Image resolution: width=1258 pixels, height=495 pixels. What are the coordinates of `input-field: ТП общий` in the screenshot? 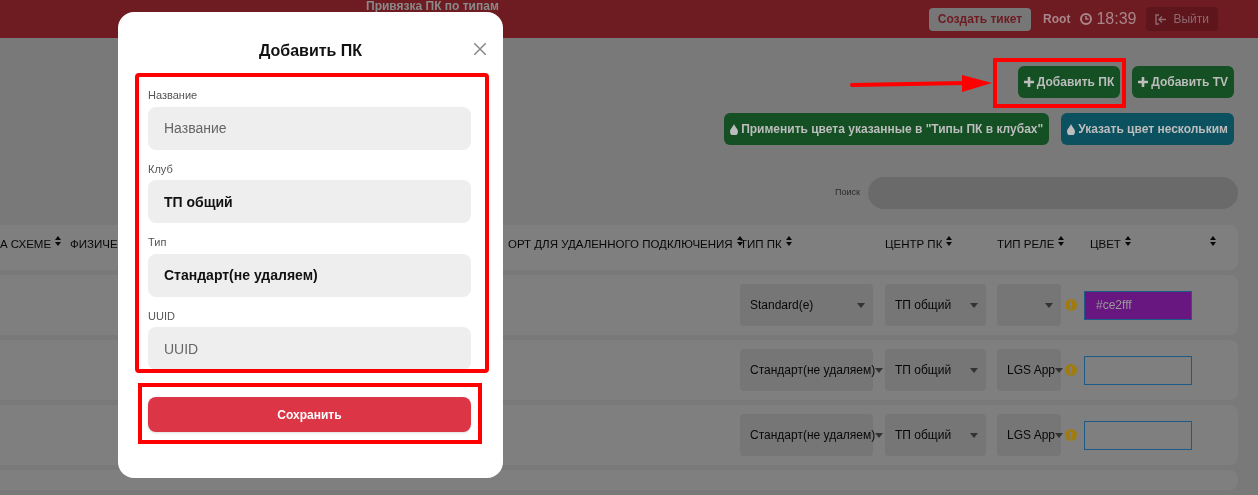 It's located at (309, 201).